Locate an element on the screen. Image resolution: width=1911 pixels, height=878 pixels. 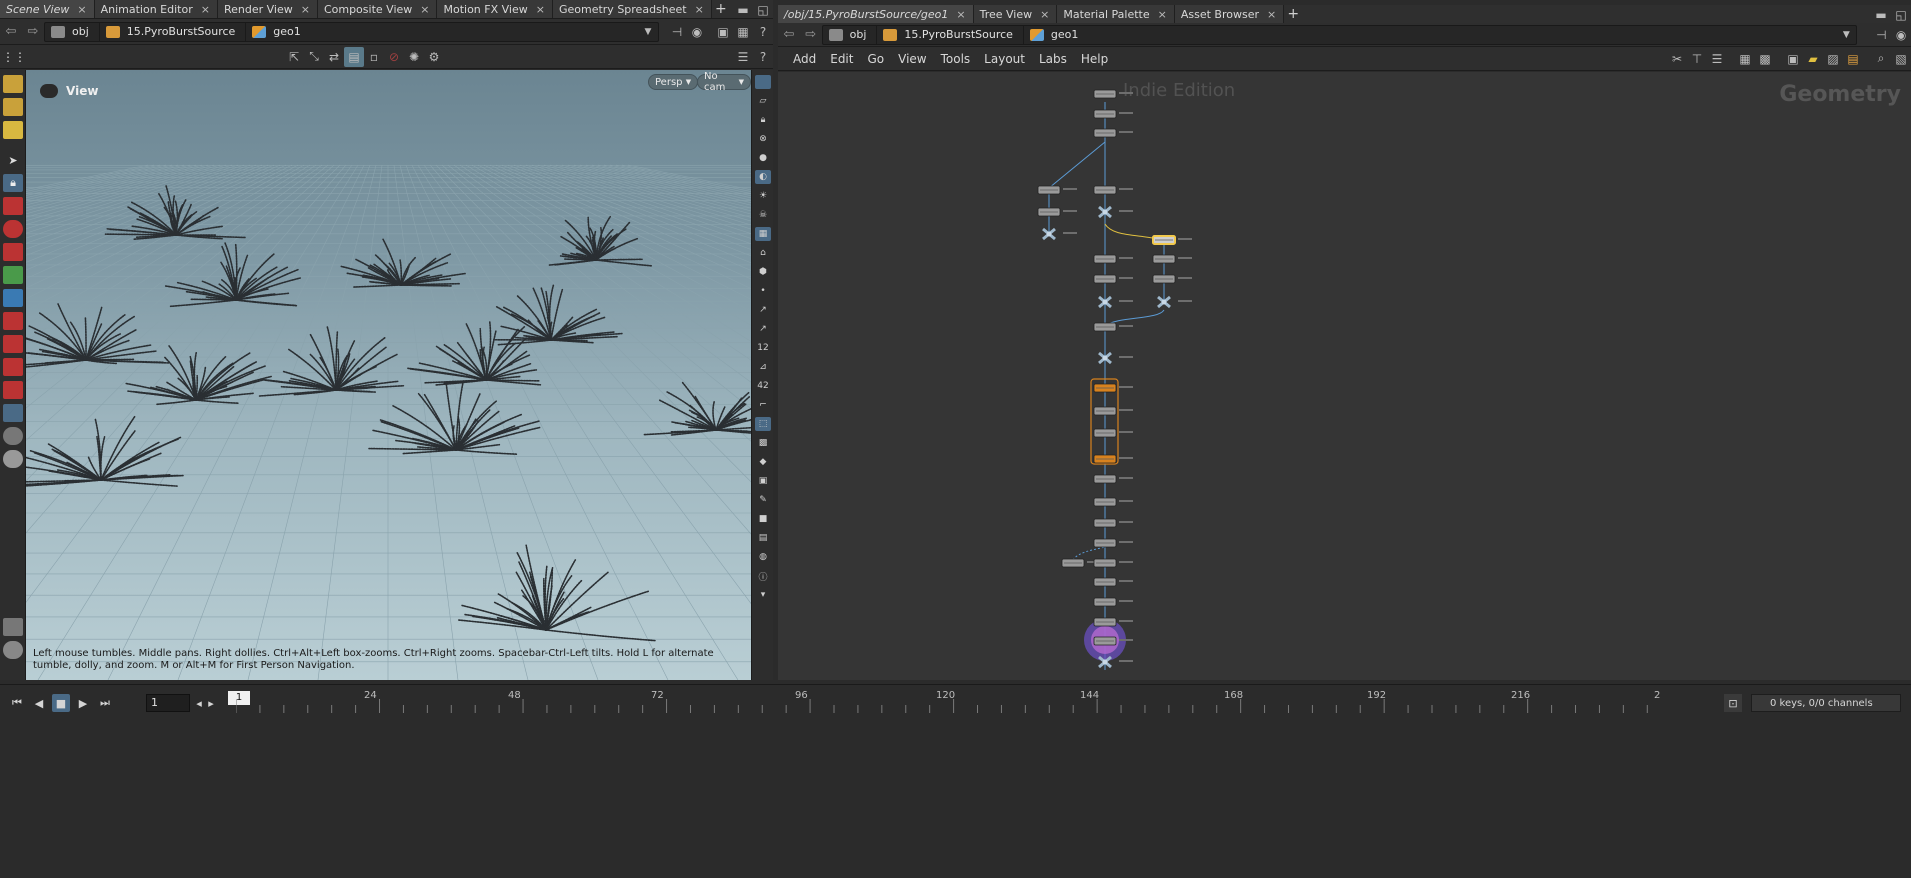
frame-field: 1 is located at coordinates (168, 703).